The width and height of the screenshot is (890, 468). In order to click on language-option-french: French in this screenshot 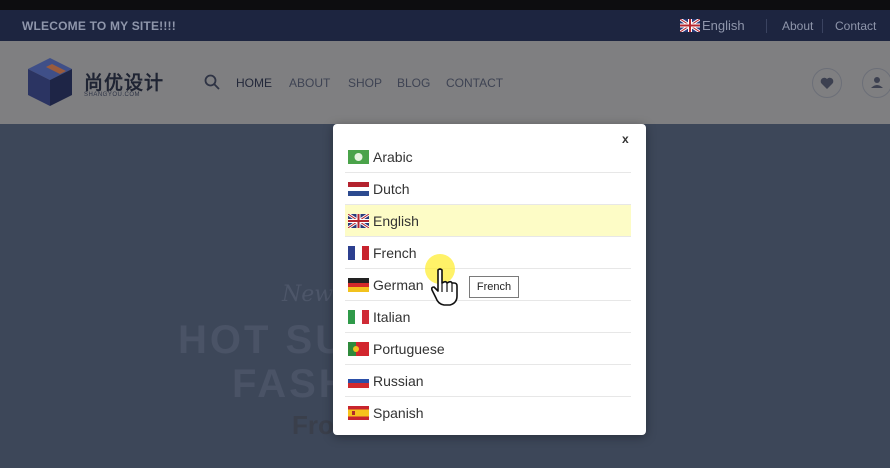, I will do `click(488, 253)`.